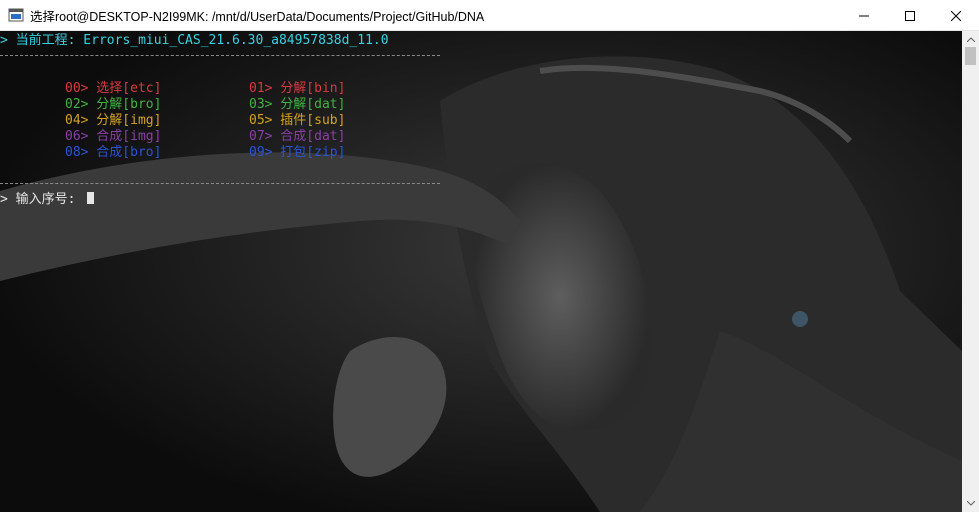  I want to click on option-00: 00> 选择[etc], so click(113, 88).